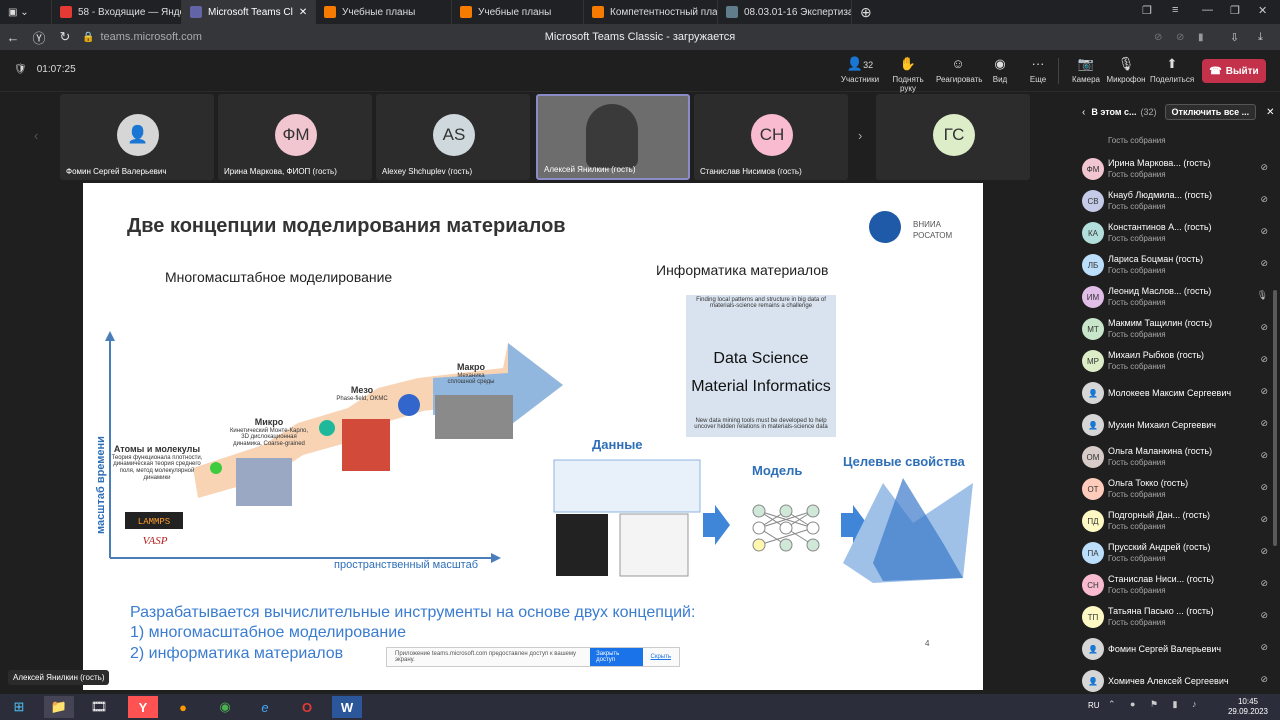 The height and width of the screenshot is (720, 1280). Describe the element at coordinates (1234, 37) in the screenshot. I see `downloads-icon: ⇩` at that location.